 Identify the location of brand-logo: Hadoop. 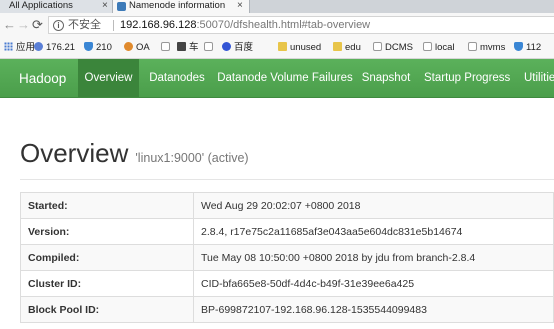
(42, 78).